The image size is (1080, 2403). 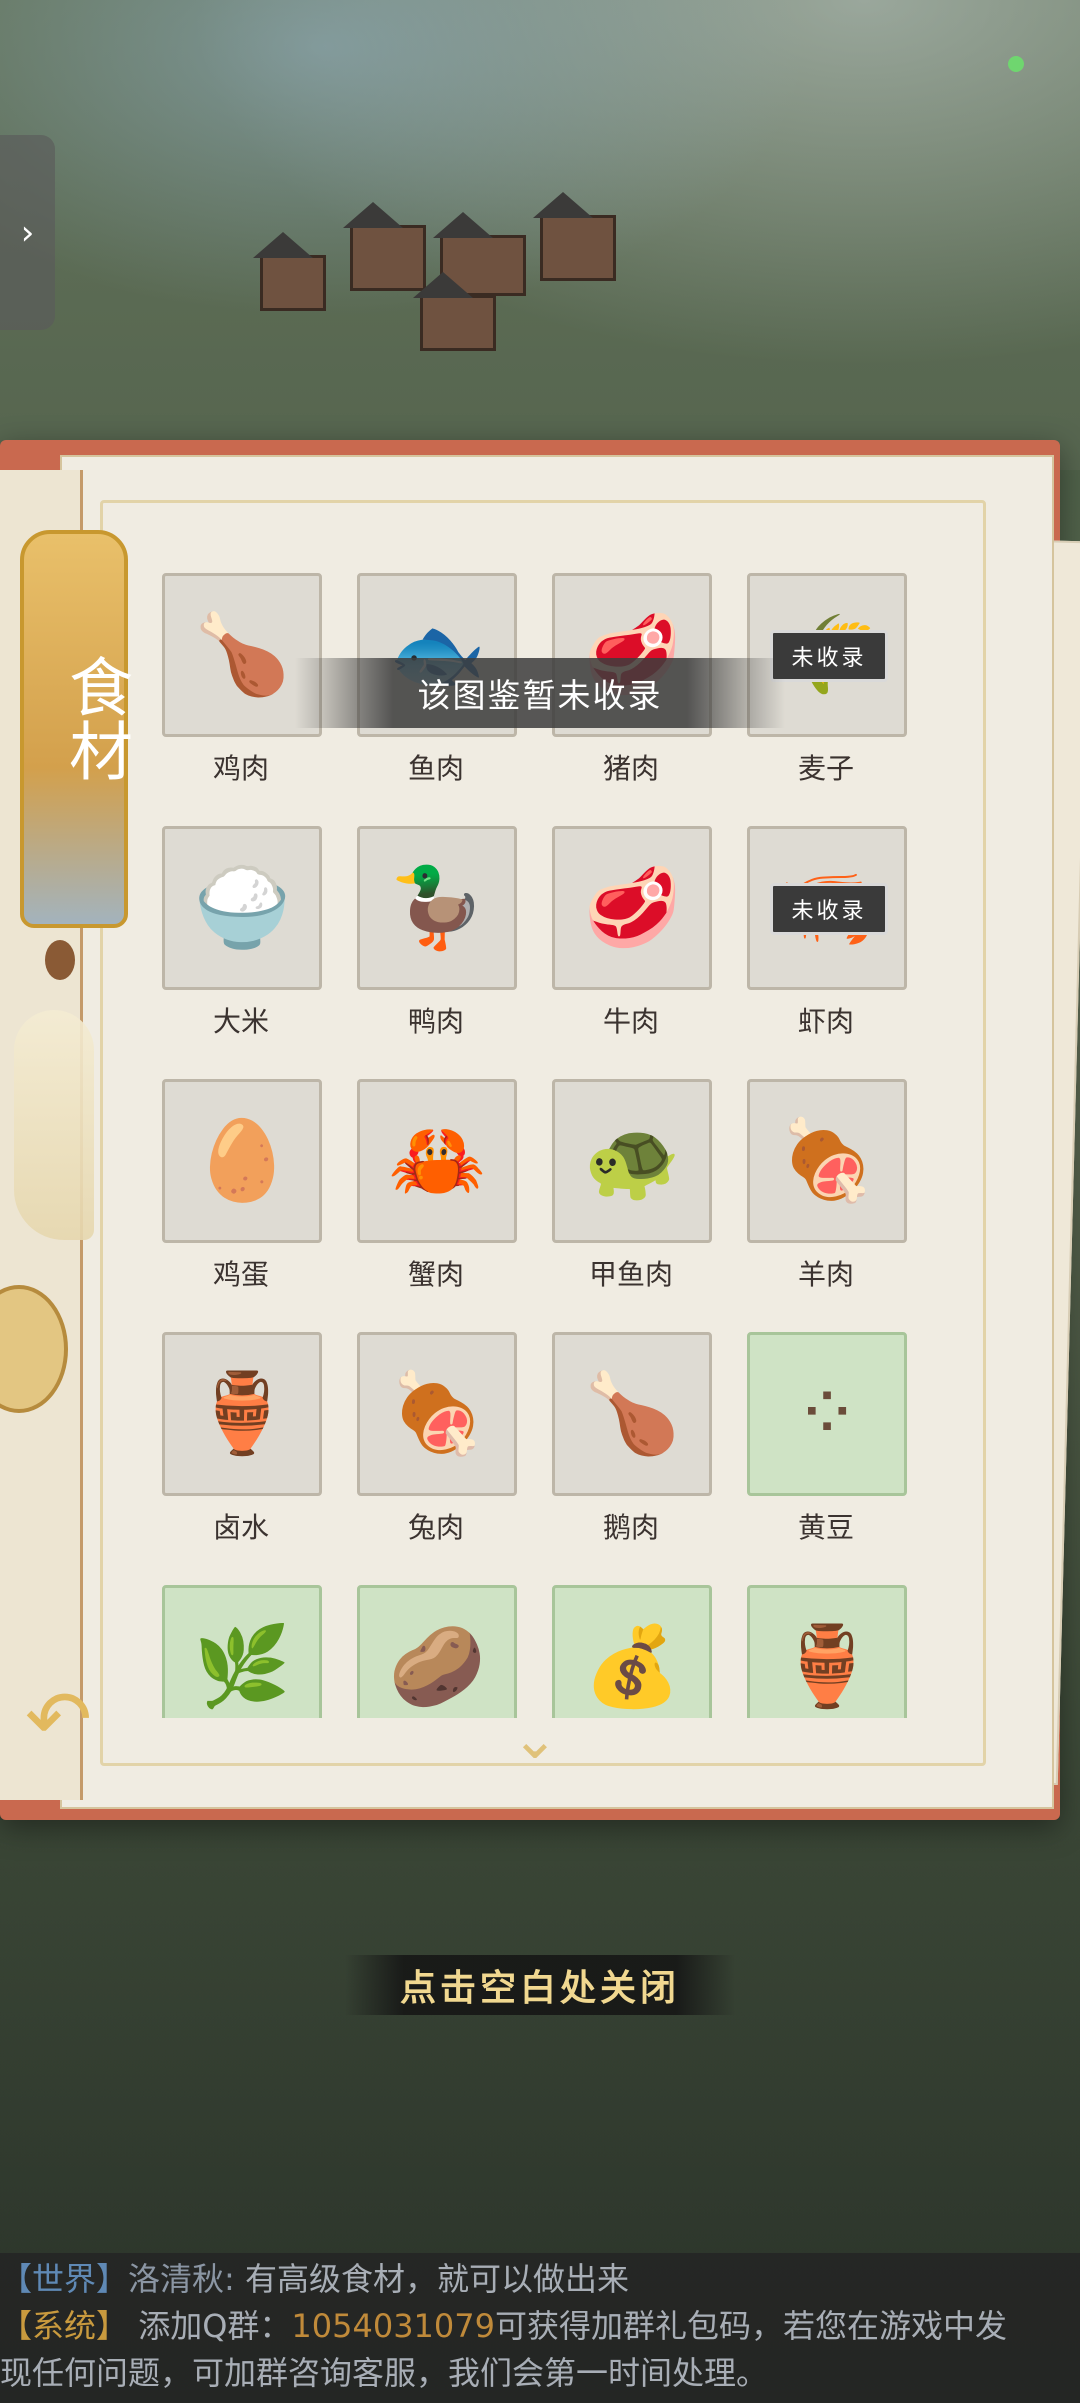 I want to click on rabbit-meat-icon: 🍖, so click(x=437, y=1414).